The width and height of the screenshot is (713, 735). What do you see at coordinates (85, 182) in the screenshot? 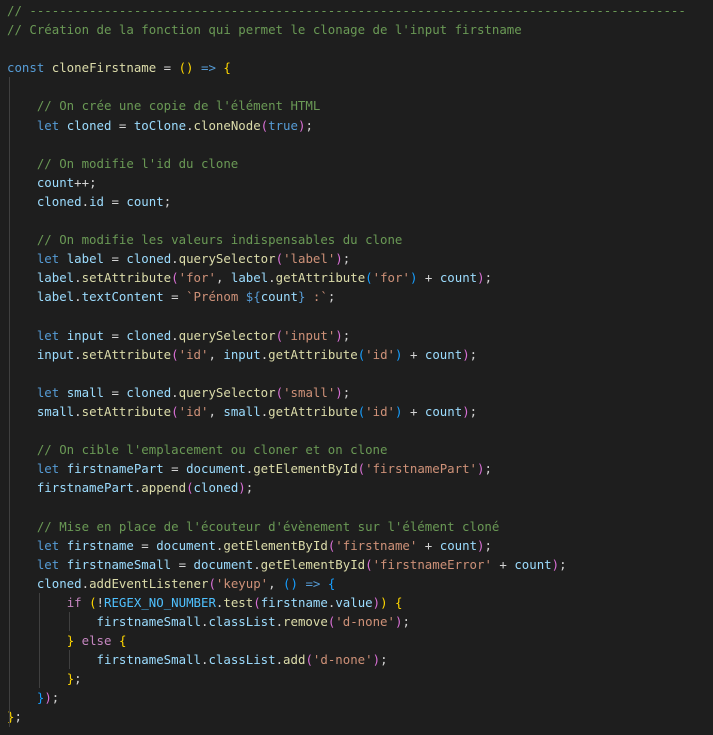
I see `code-punctuation: ++;` at bounding box center [85, 182].